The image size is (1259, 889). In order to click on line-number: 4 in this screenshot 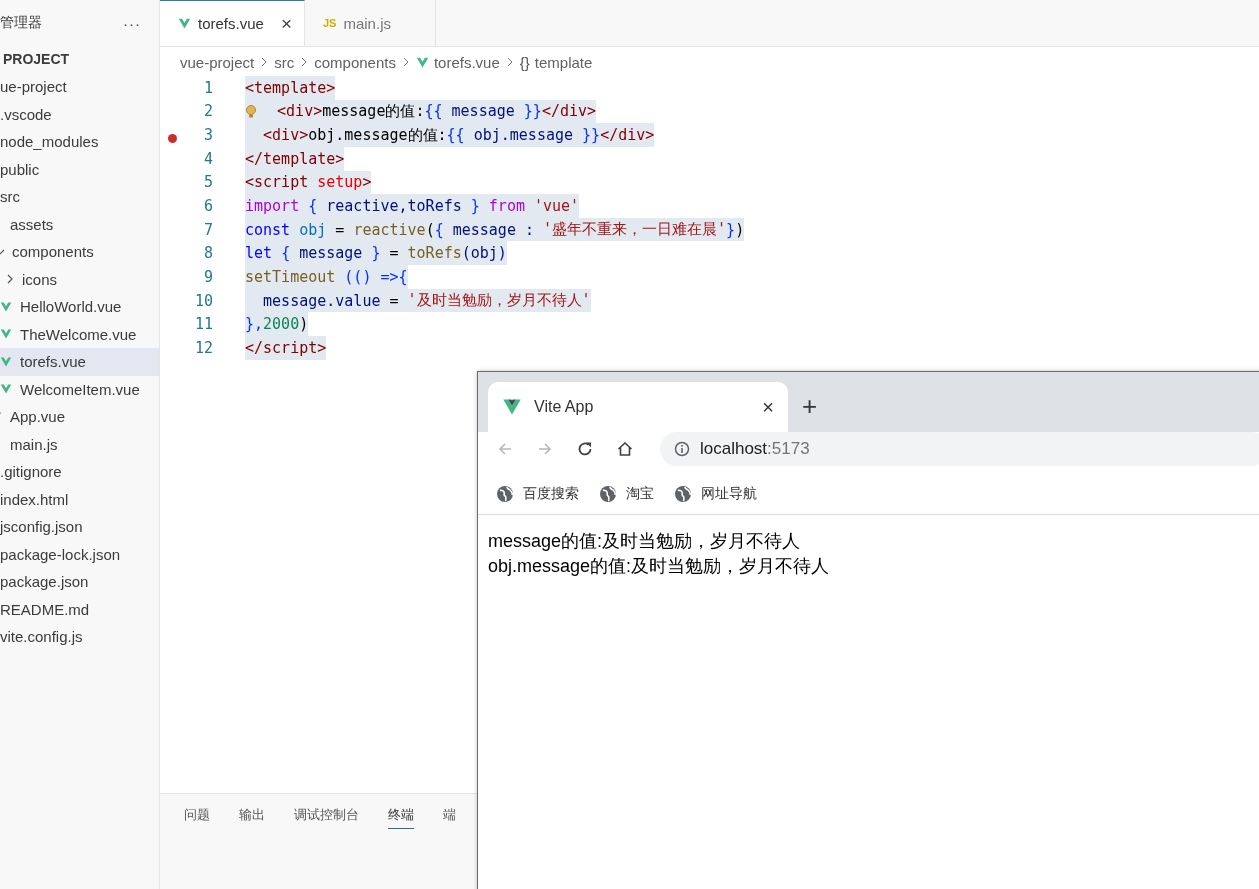, I will do `click(207, 158)`.